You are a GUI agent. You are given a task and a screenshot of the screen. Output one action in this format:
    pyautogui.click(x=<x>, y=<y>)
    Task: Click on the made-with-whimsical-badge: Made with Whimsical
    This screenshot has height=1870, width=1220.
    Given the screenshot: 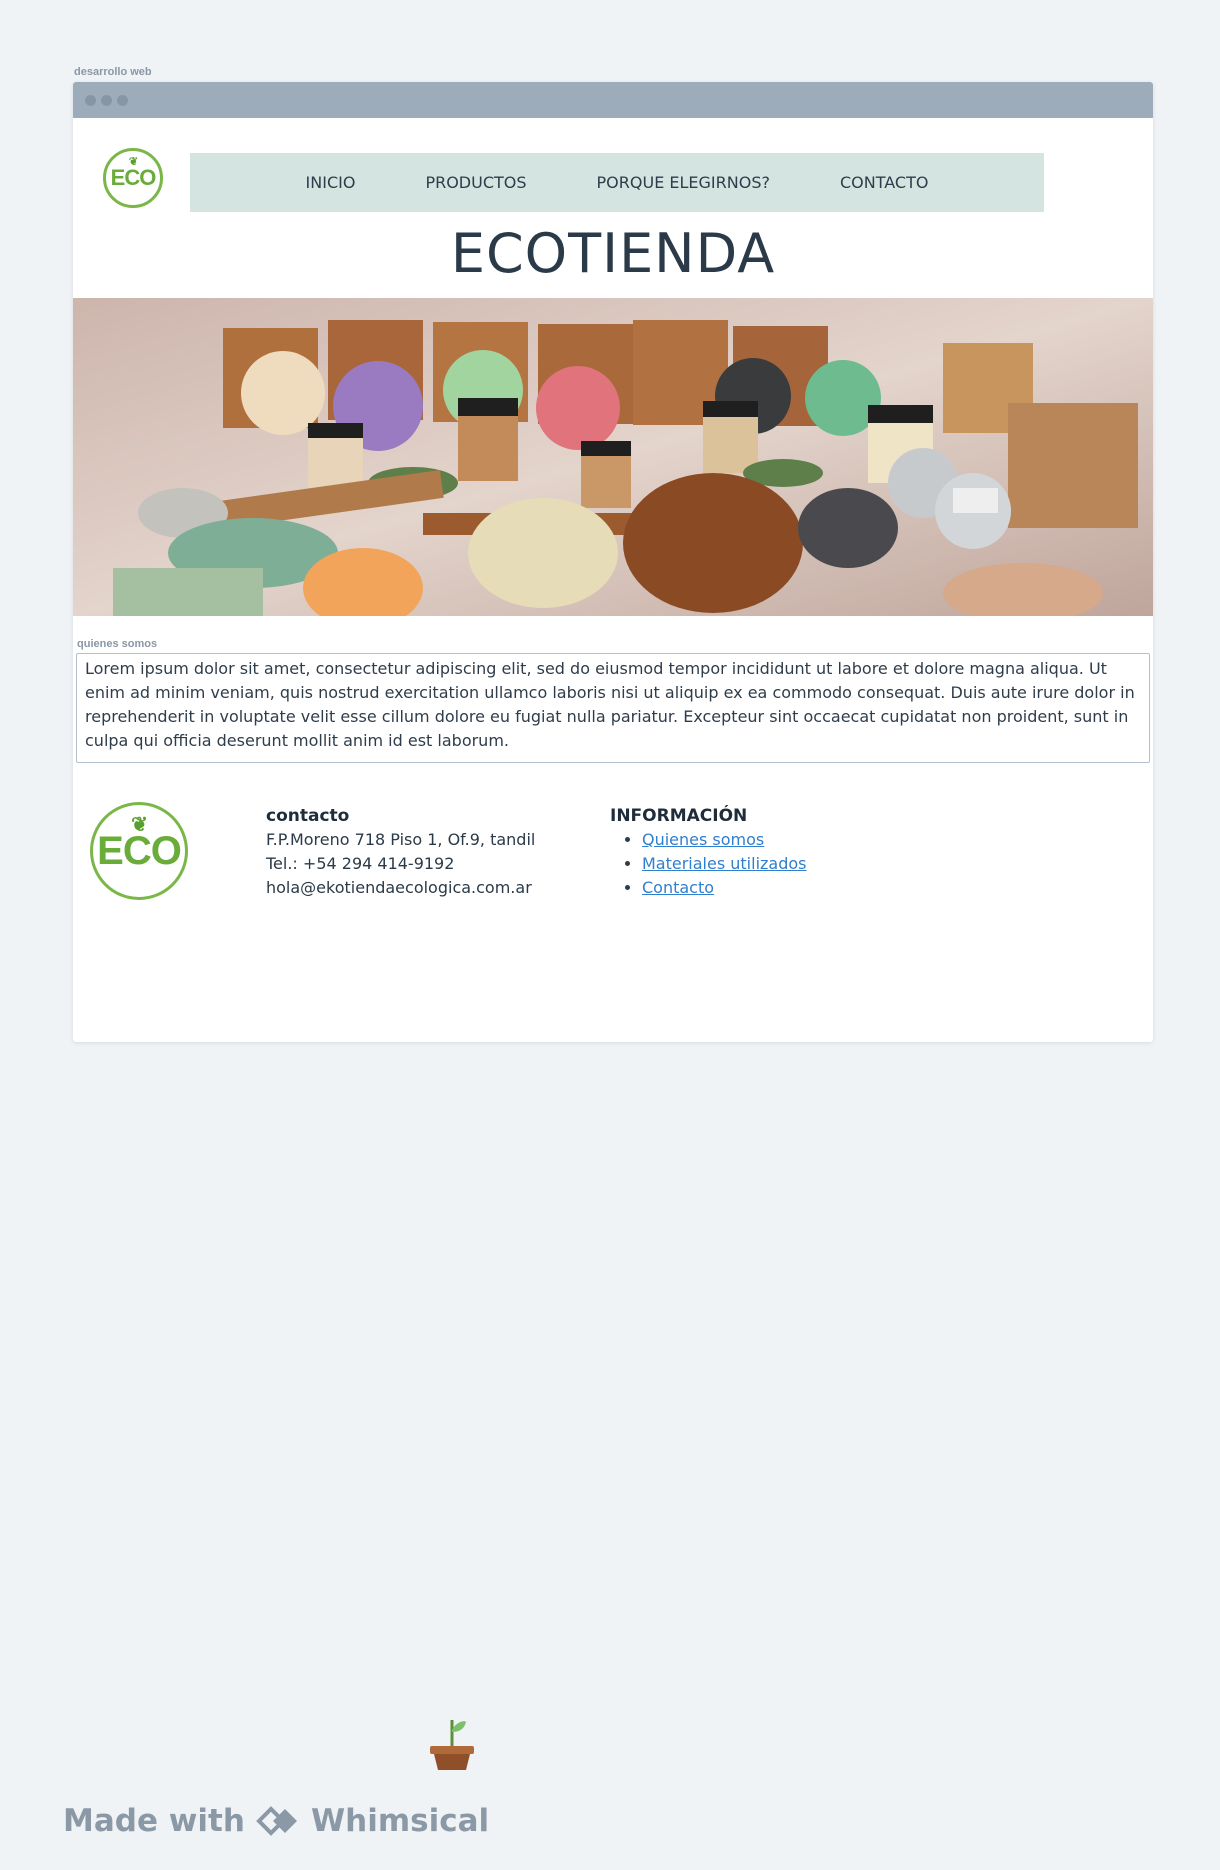 What is the action you would take?
    pyautogui.click(x=276, y=1821)
    